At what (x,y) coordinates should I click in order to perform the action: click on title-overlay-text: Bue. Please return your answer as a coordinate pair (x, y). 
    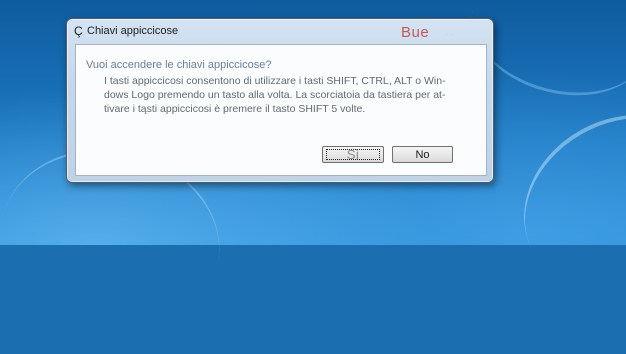
    Looking at the image, I should click on (415, 32).